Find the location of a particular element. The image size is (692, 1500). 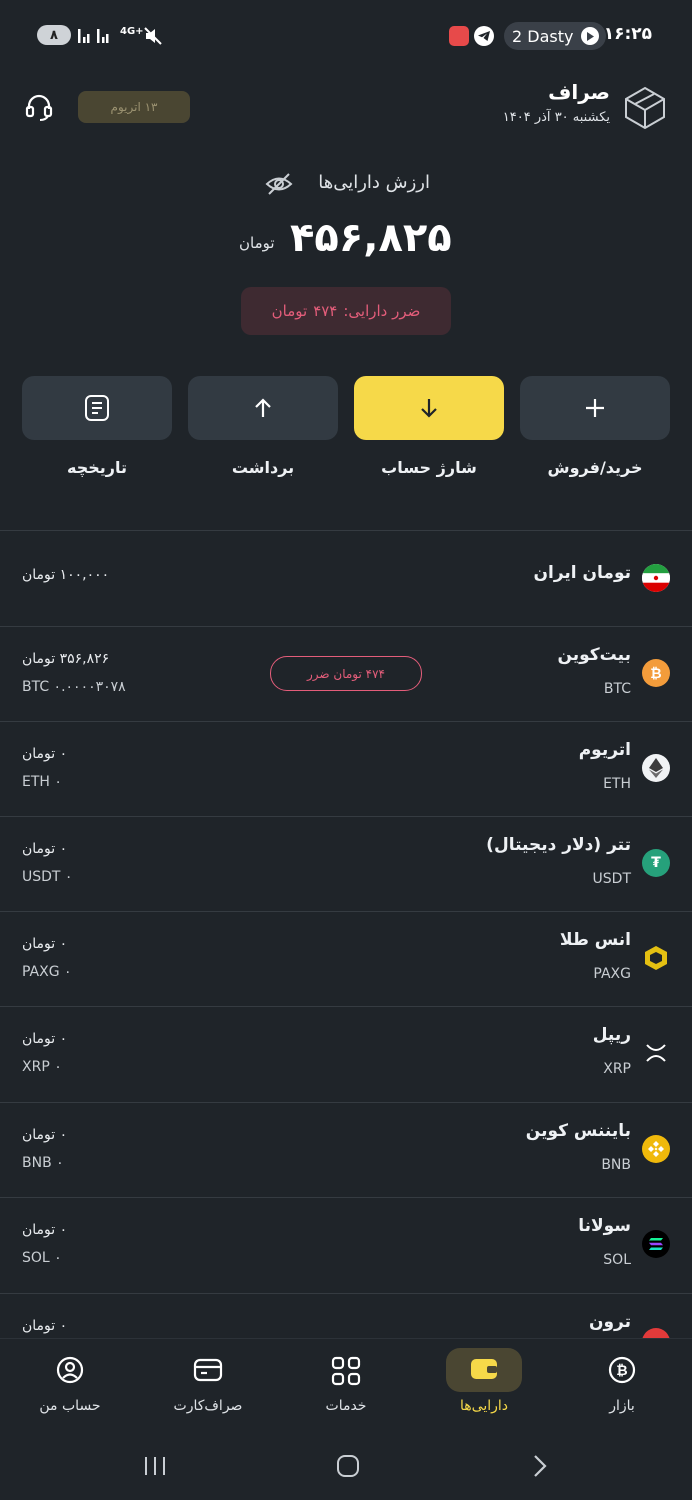

asset-name: تتر (دلار دیجیتال) is located at coordinates (558, 845).